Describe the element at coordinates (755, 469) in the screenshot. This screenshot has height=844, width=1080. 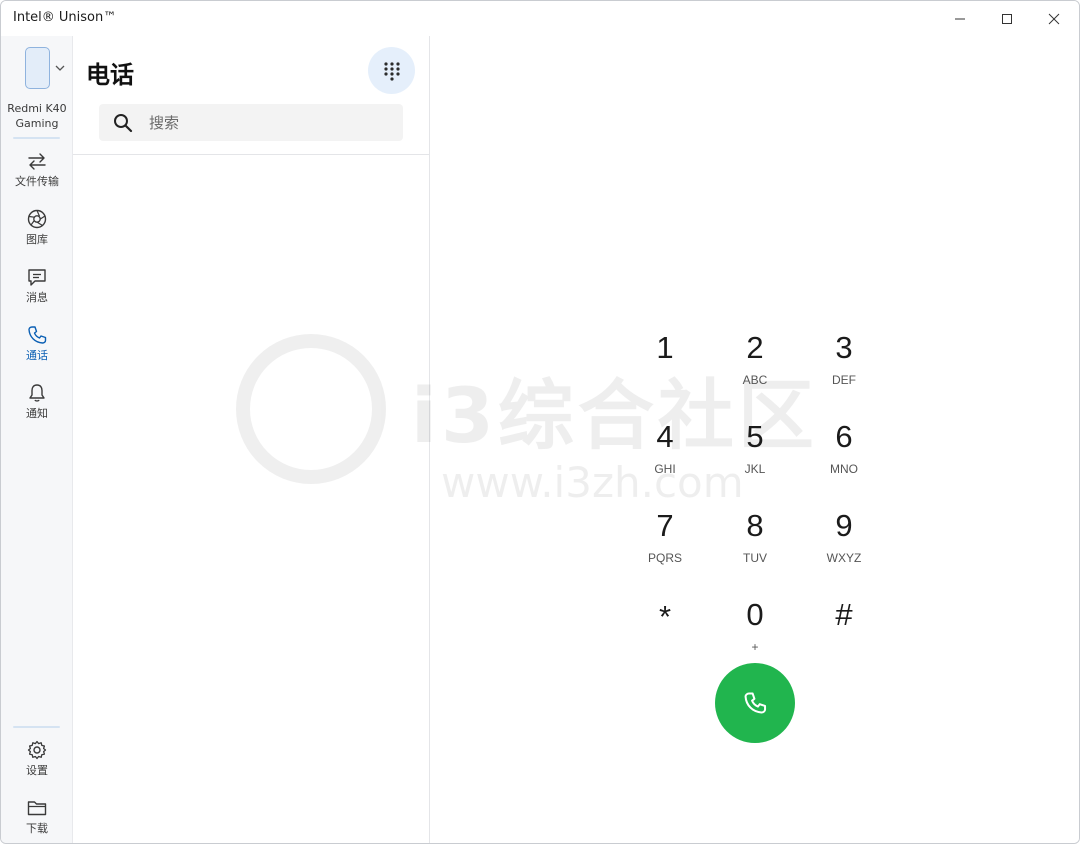
I see `key-letters: JKL` at that location.